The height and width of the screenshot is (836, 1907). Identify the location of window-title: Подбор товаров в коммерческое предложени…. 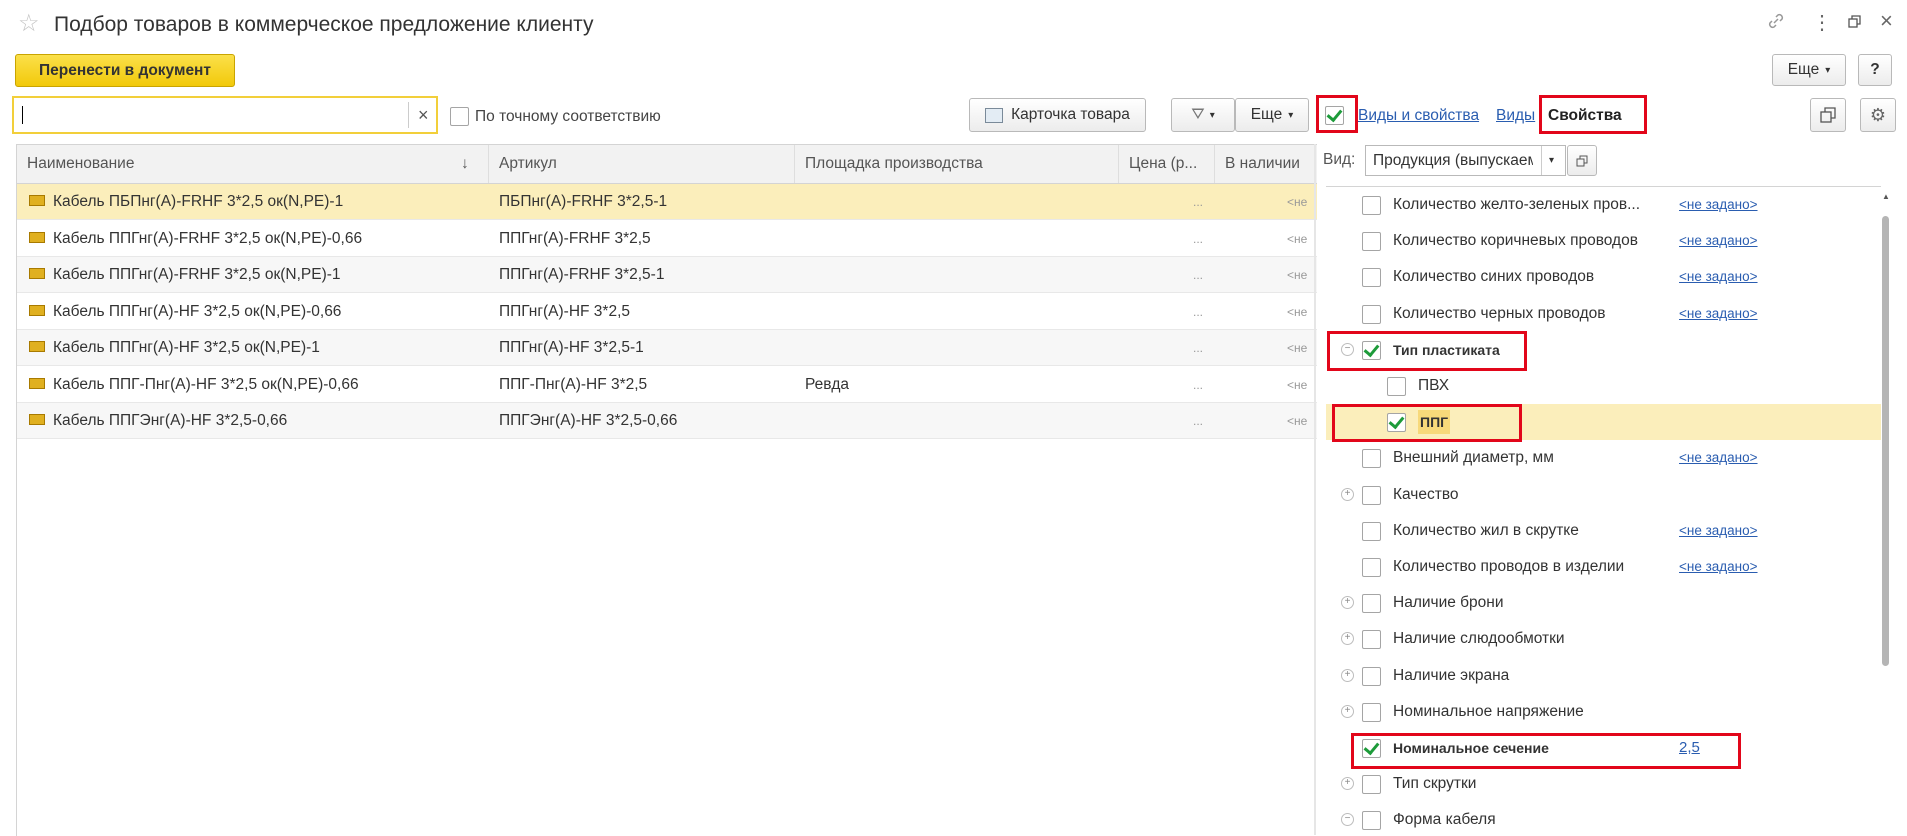
(324, 24).